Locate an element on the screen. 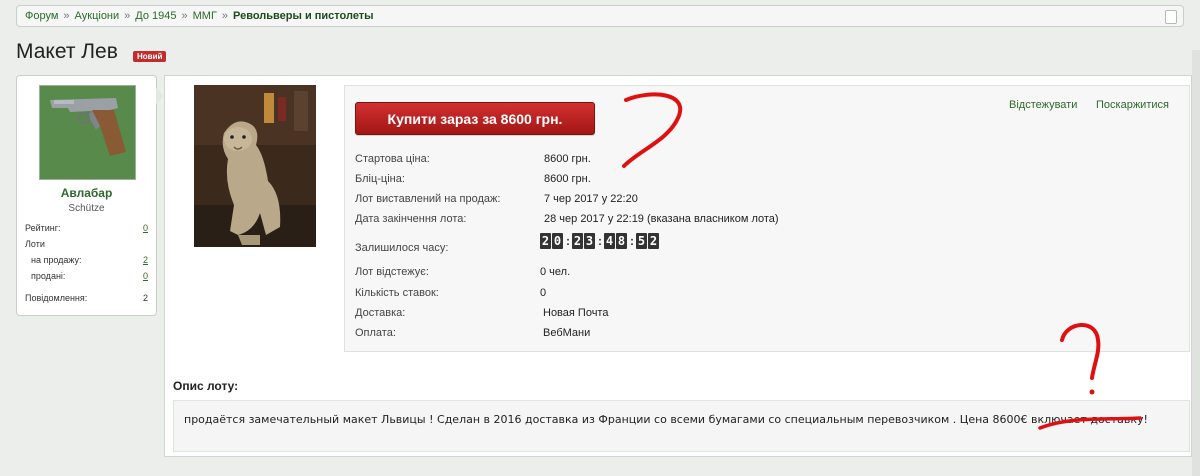  delivery-label: Доставка: is located at coordinates (380, 313).